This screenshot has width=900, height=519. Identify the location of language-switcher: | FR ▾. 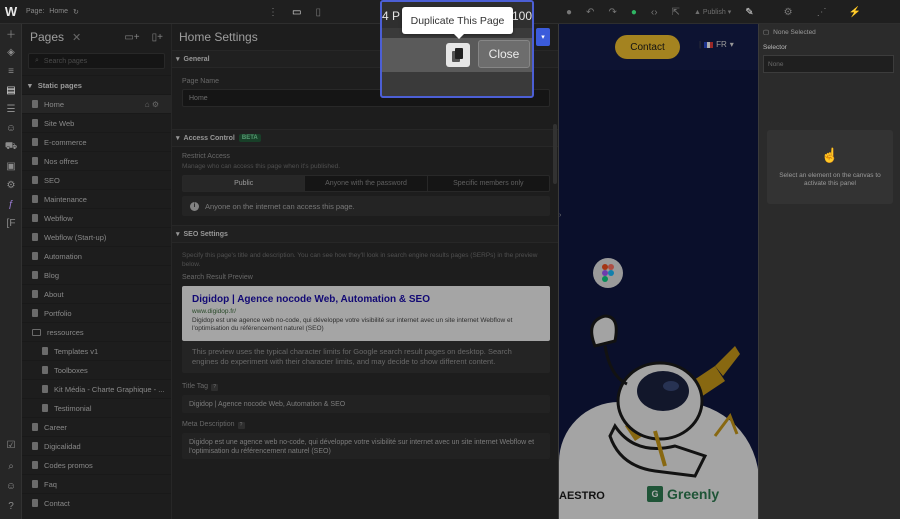
(716, 44).